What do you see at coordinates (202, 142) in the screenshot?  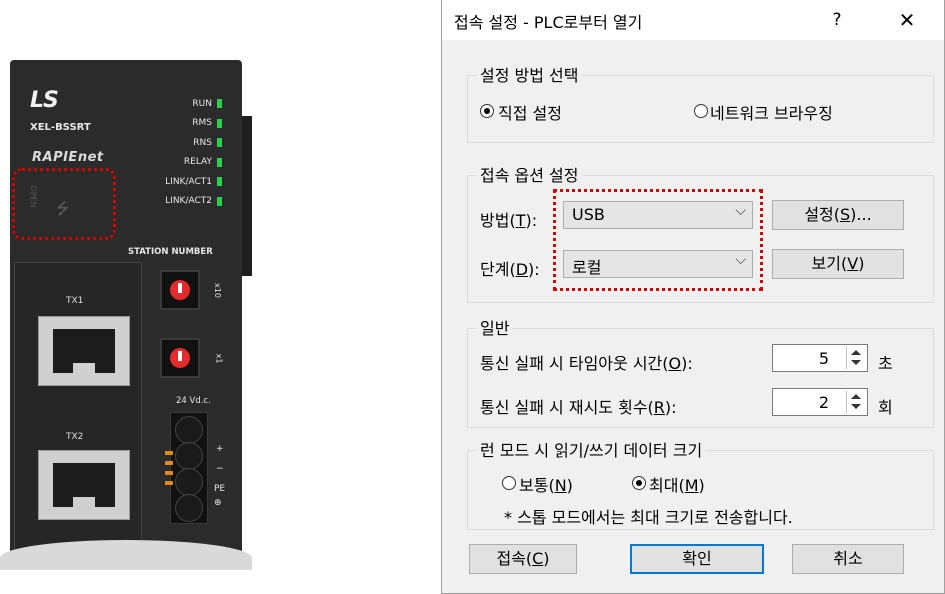 I see `led-label: RNS` at bounding box center [202, 142].